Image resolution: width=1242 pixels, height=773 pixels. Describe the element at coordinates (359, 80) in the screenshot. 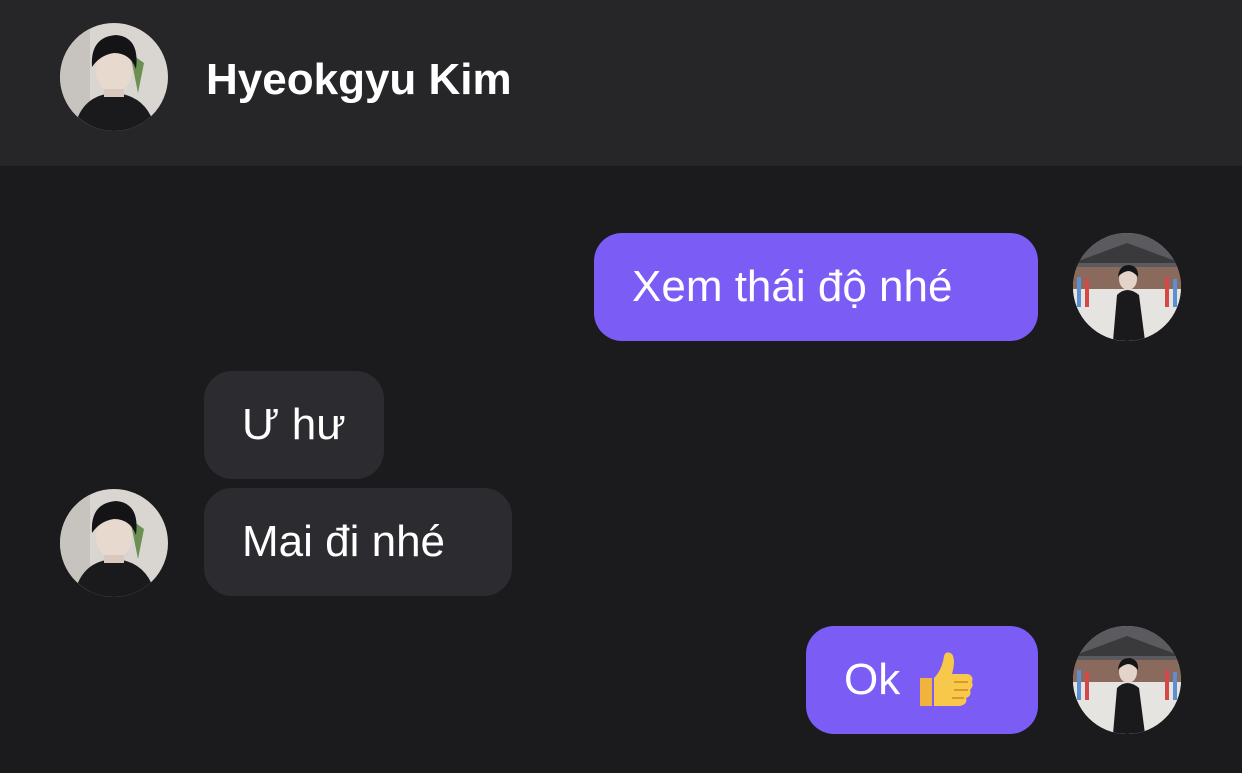

I see `contact-name: Hyeokgyu Kim` at that location.